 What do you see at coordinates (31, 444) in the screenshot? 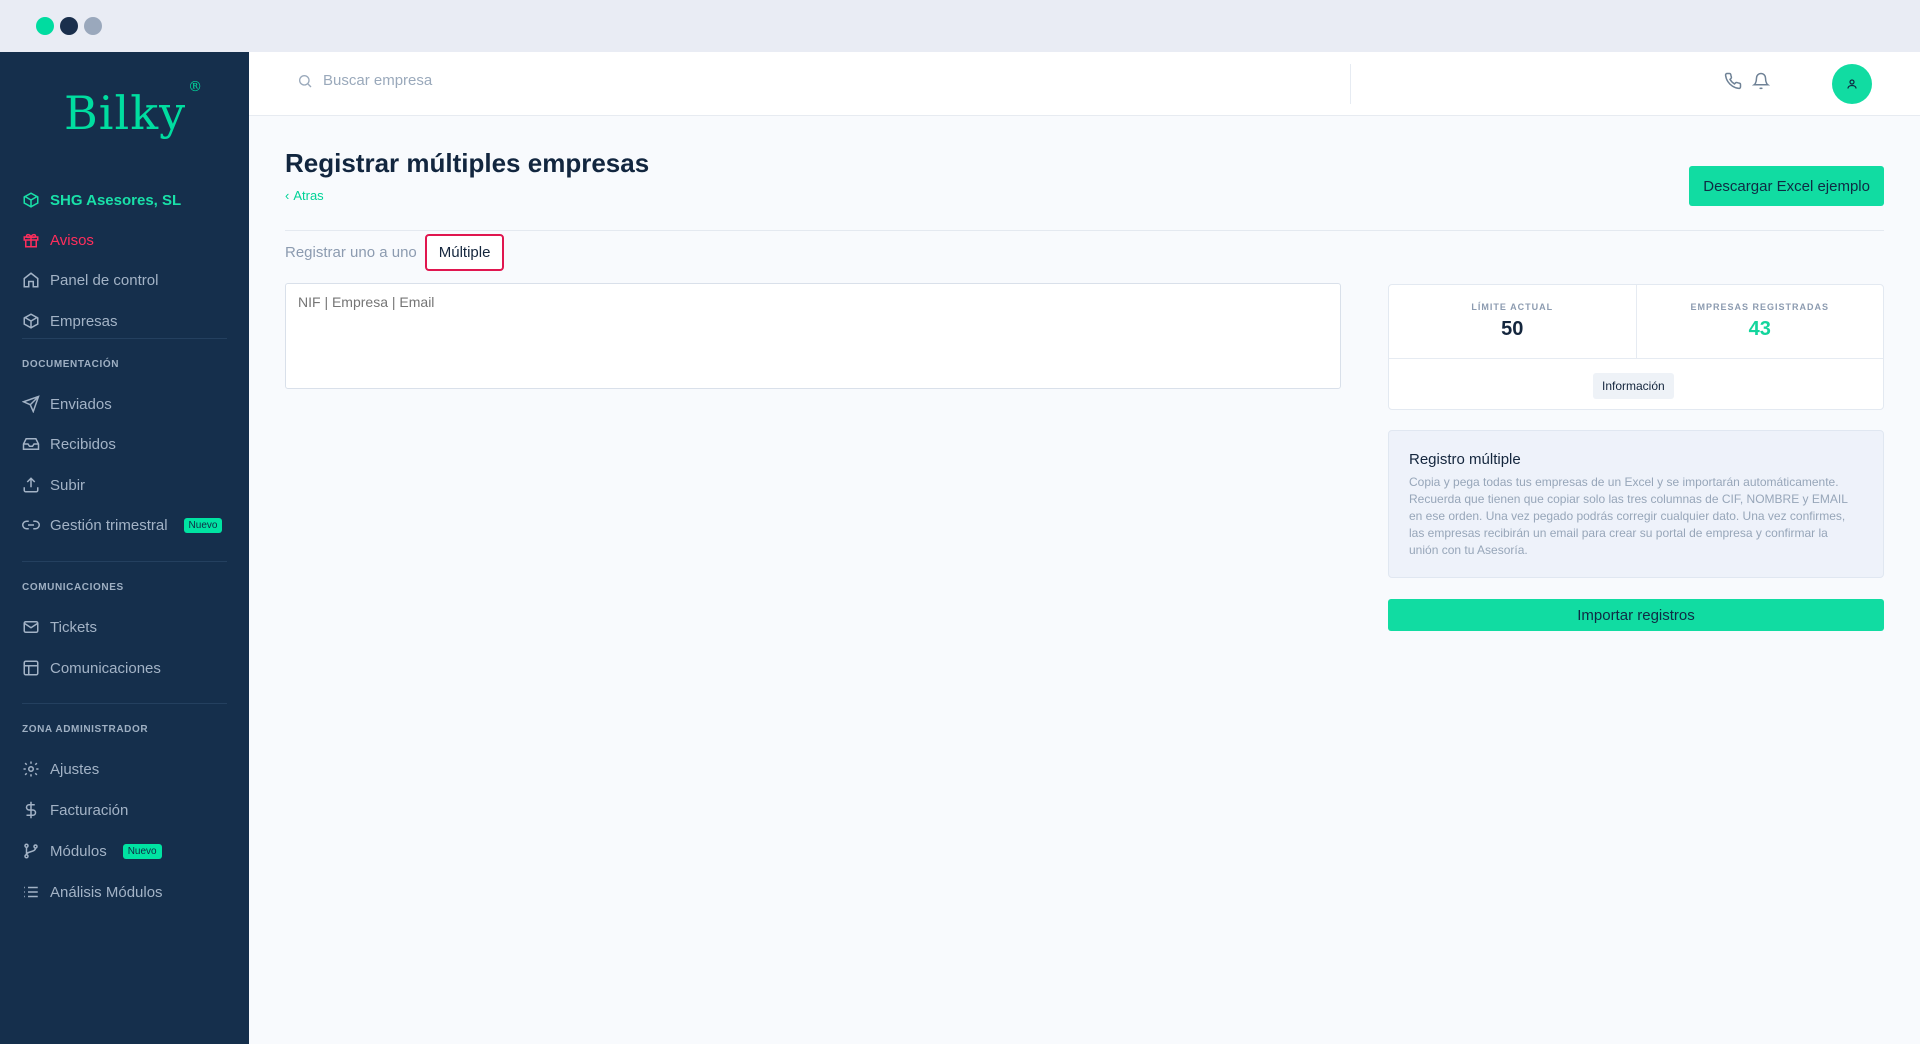
I see `inbox-icon` at bounding box center [31, 444].